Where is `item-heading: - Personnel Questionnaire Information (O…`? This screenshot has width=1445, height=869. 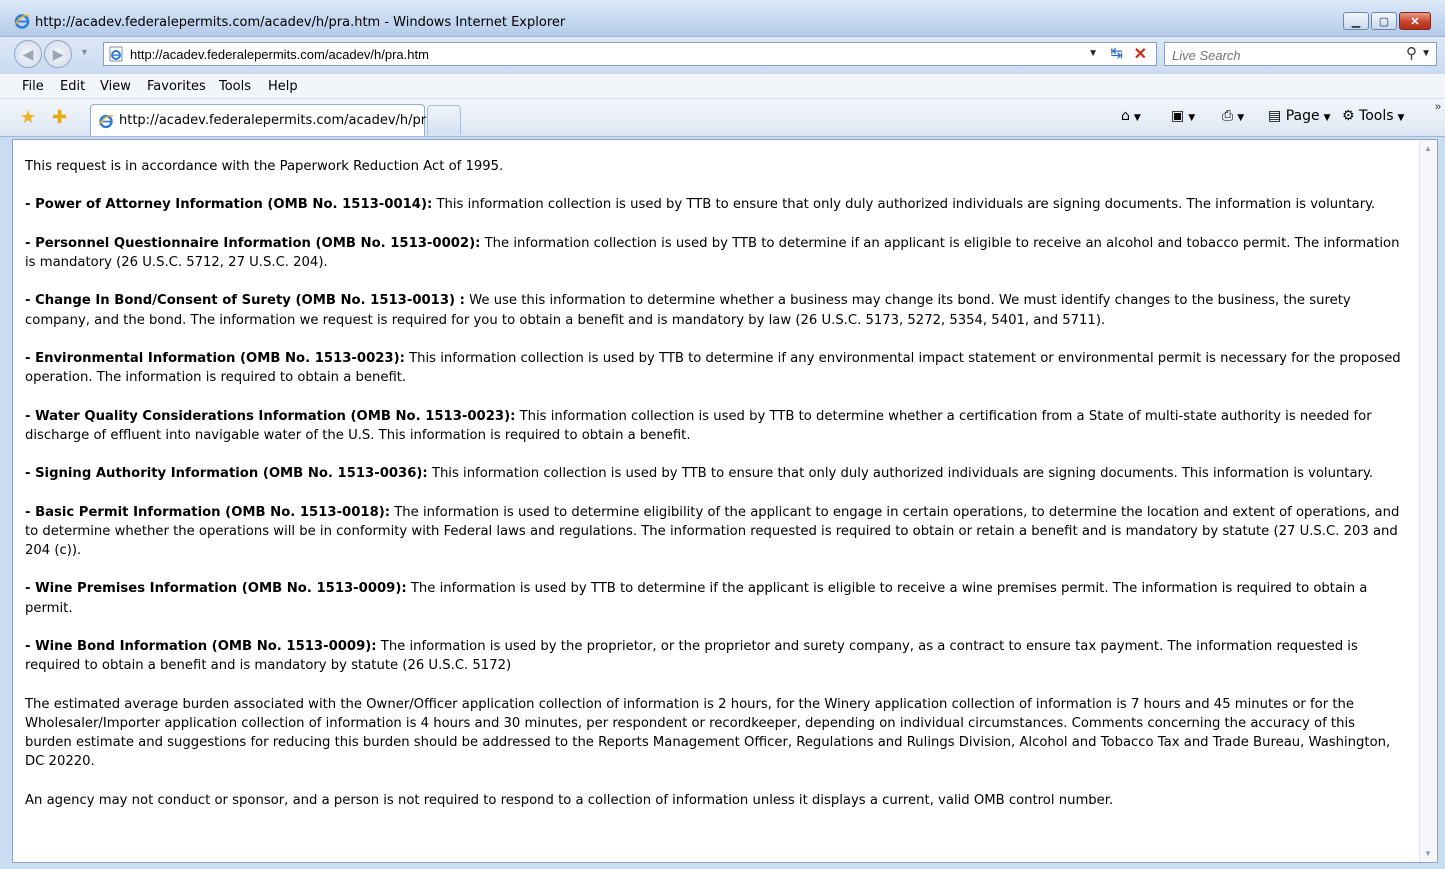 item-heading: - Personnel Questionnaire Information (O… is located at coordinates (253, 243).